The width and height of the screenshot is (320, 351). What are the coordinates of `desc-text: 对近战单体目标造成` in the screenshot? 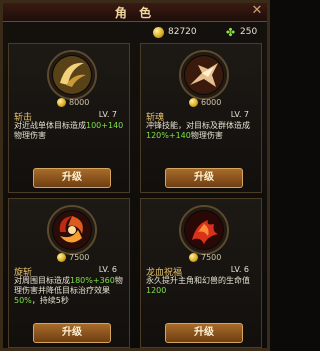 It's located at (50, 125).